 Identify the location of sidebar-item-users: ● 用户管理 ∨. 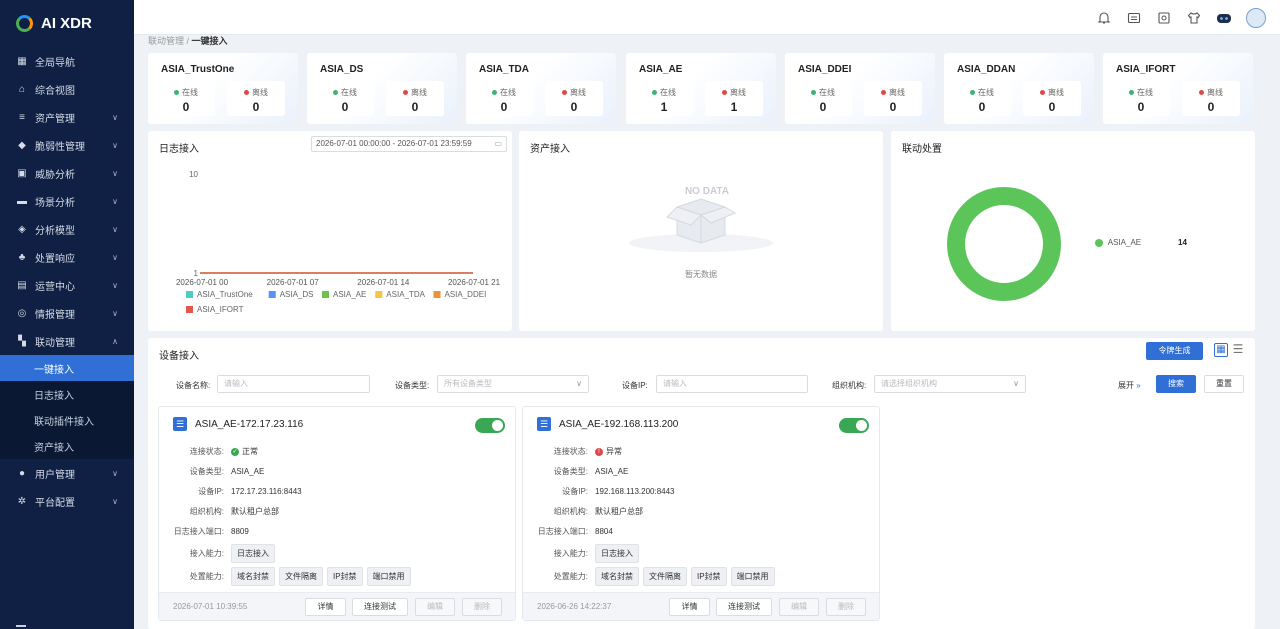
(67, 473).